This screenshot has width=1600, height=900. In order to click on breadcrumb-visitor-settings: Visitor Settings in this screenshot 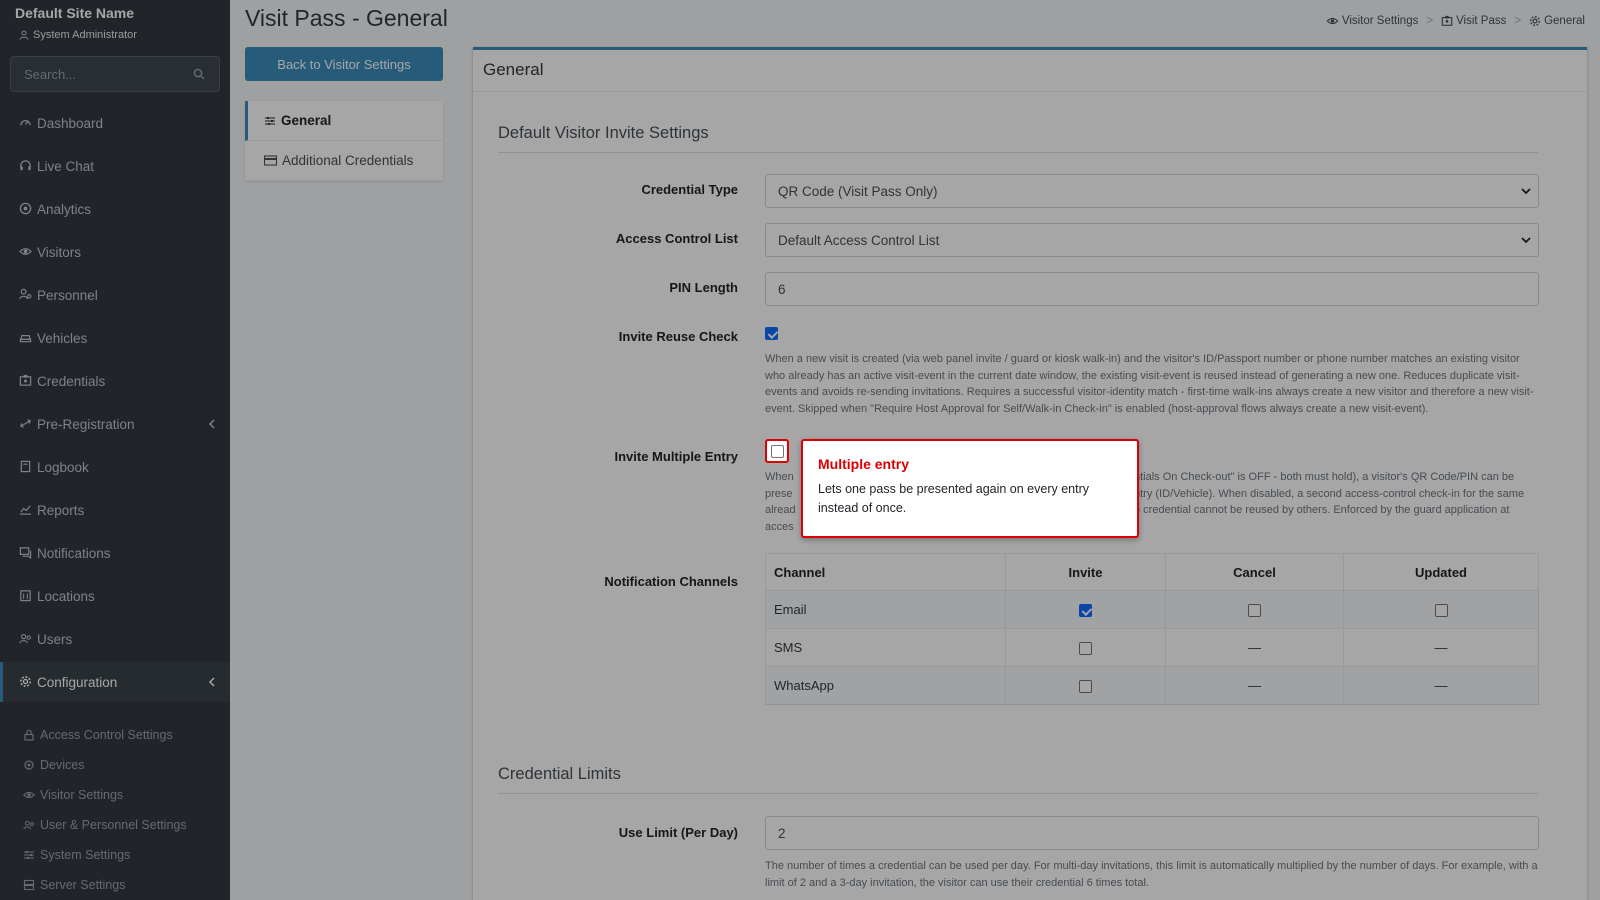, I will do `click(1372, 21)`.